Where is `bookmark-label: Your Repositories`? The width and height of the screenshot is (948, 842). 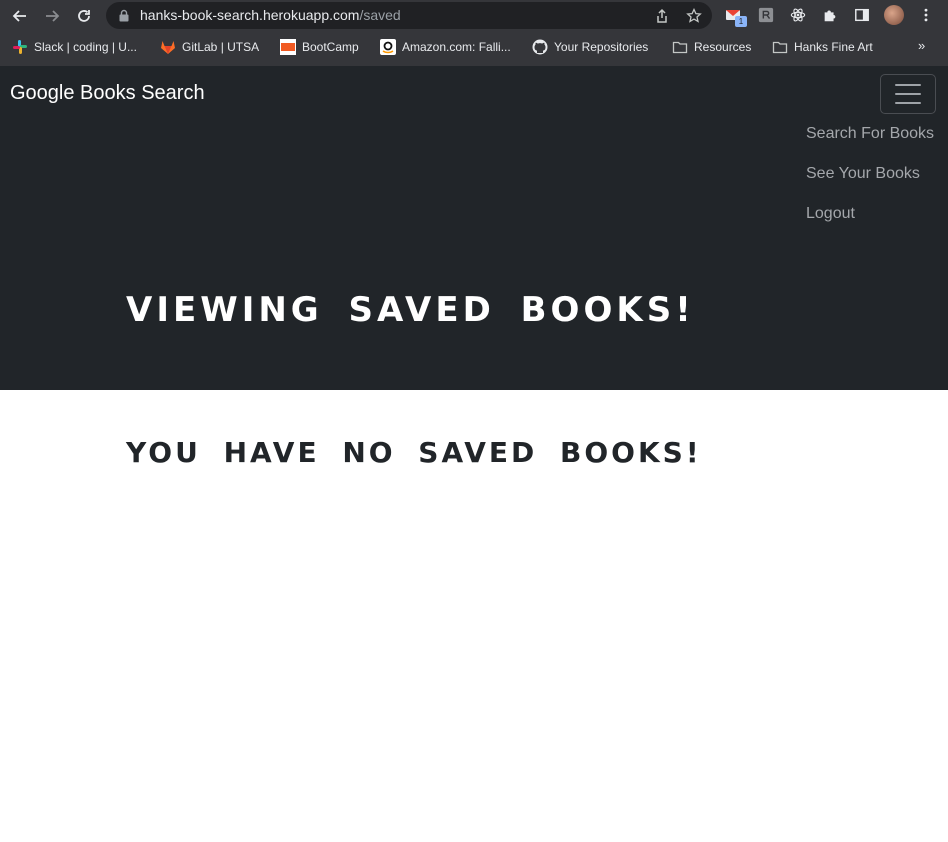 bookmark-label: Your Repositories is located at coordinates (601, 47).